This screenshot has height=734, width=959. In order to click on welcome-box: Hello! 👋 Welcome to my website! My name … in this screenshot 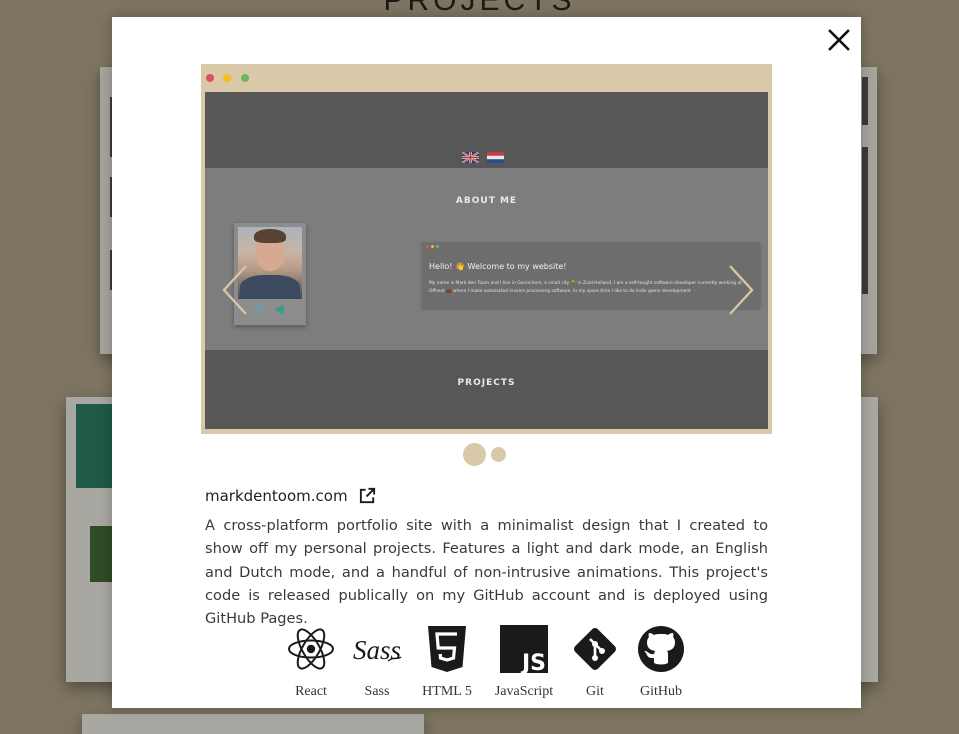, I will do `click(591, 275)`.